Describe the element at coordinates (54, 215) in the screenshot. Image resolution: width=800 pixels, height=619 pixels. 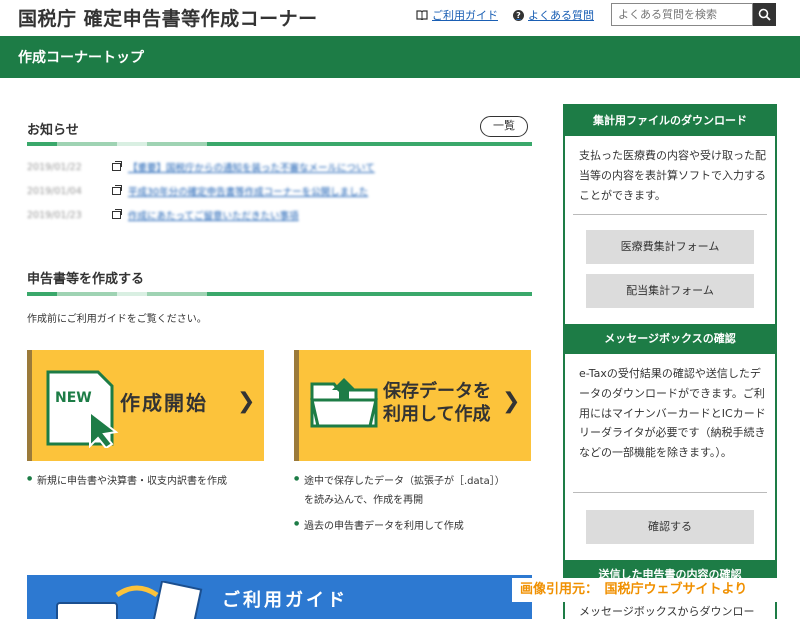
I see `news-date: 2019/01/23` at that location.